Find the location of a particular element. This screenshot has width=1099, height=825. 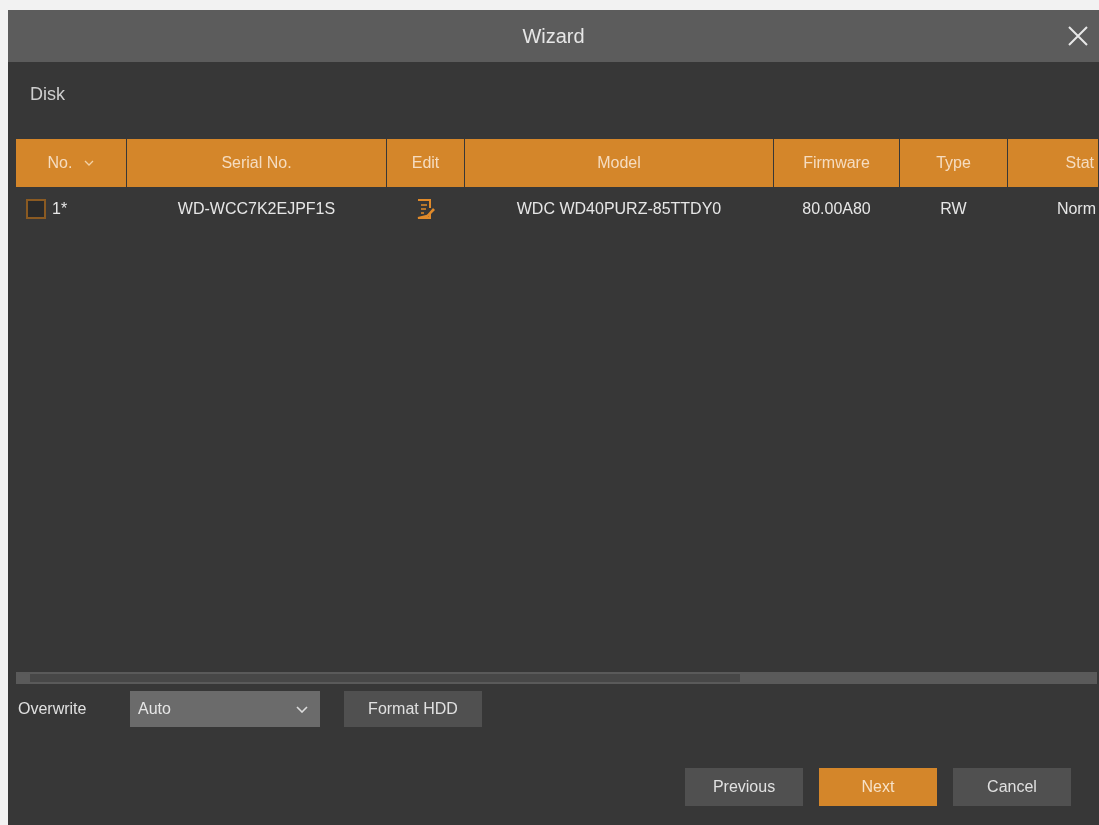

edit-icon is located at coordinates (425, 209).